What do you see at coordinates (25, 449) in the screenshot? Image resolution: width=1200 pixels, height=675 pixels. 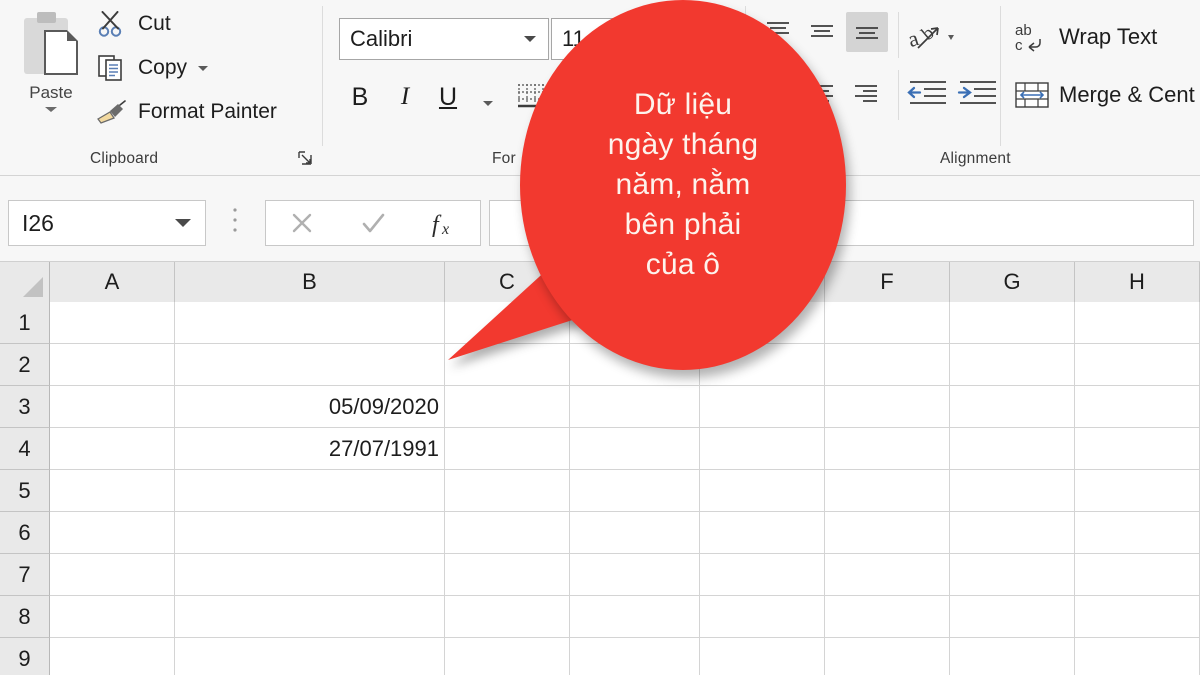 I see `row-header-4: 4` at bounding box center [25, 449].